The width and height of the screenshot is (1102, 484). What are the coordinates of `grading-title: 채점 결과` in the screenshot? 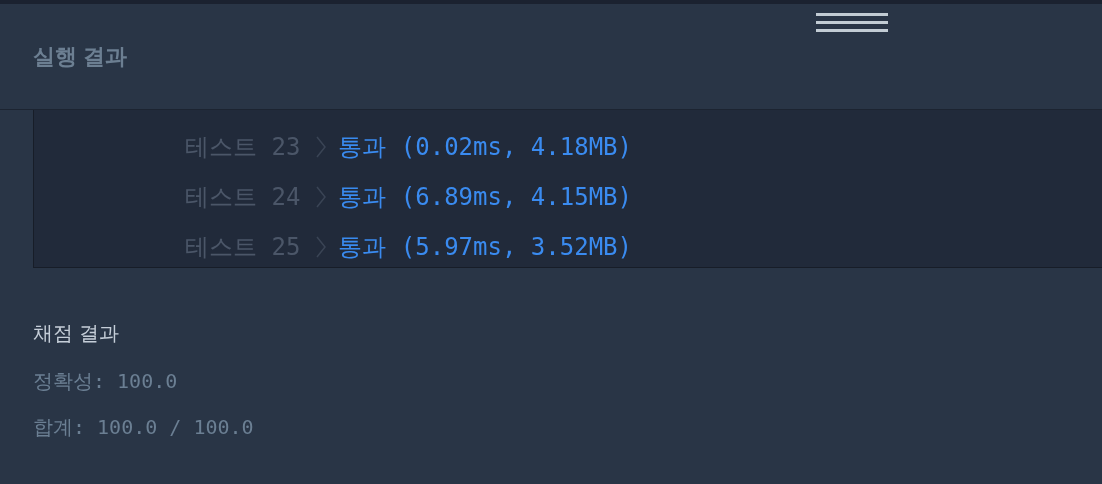 It's located at (76, 333).